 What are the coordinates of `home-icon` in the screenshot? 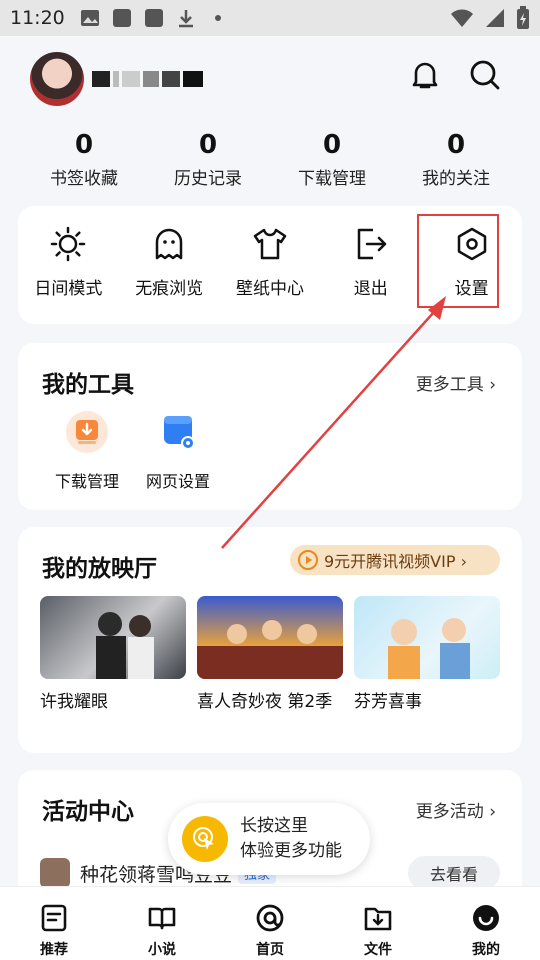 It's located at (270, 918).